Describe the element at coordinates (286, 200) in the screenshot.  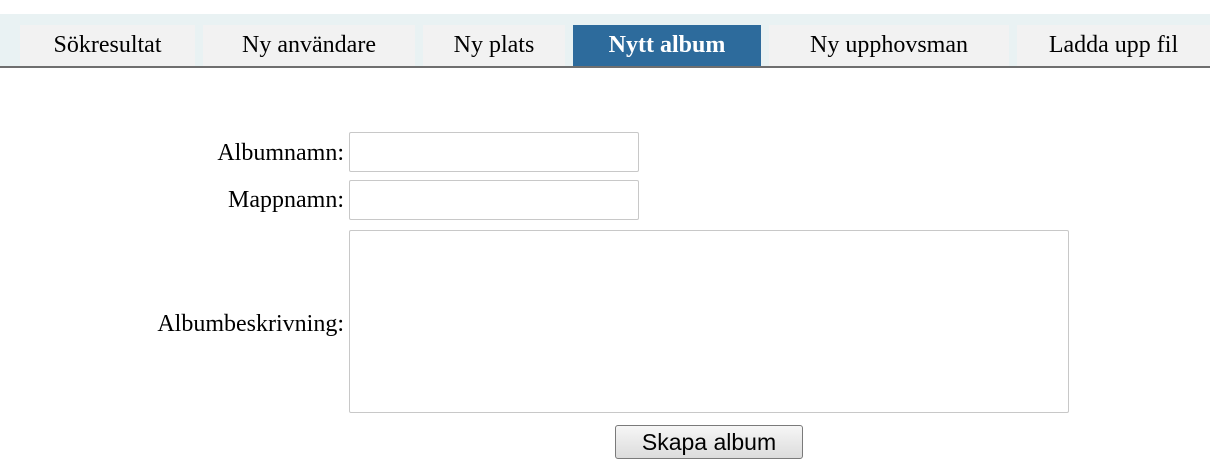
I see `mappnamn-label: Mappnamn:` at that location.